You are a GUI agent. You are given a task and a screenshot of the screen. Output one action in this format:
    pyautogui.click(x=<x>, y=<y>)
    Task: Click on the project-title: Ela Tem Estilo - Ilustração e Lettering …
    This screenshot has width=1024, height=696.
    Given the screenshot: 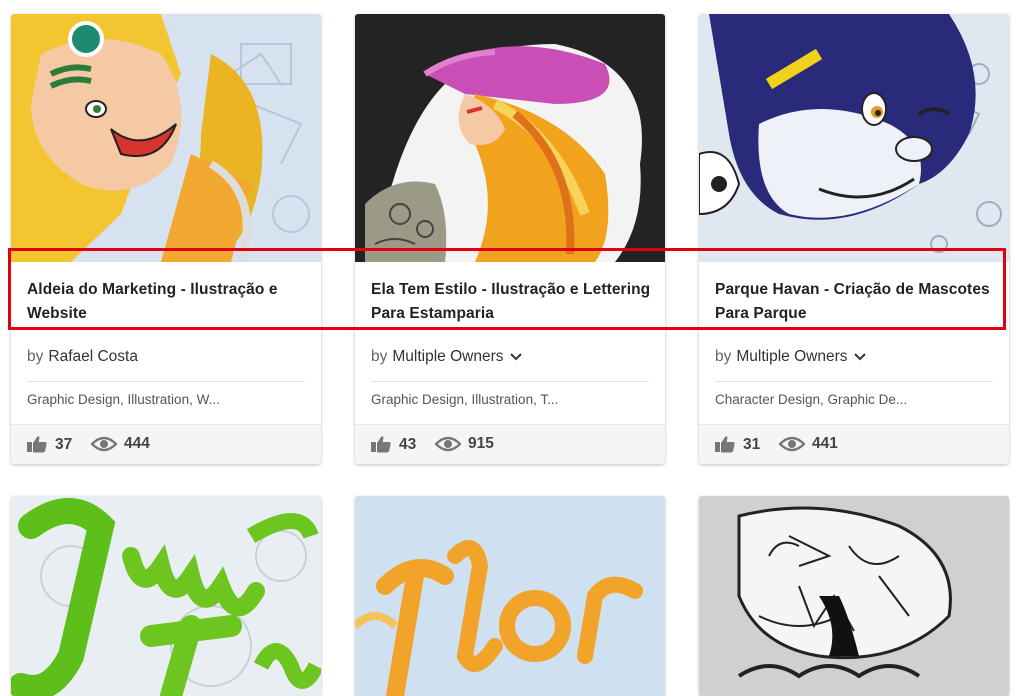 What is the action you would take?
    pyautogui.click(x=513, y=302)
    